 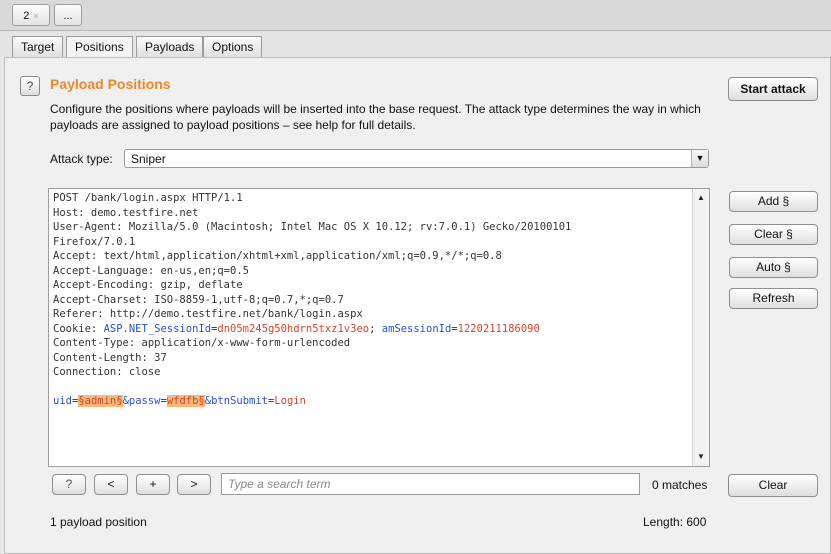 I want to click on plus-icon: +, so click(x=153, y=484).